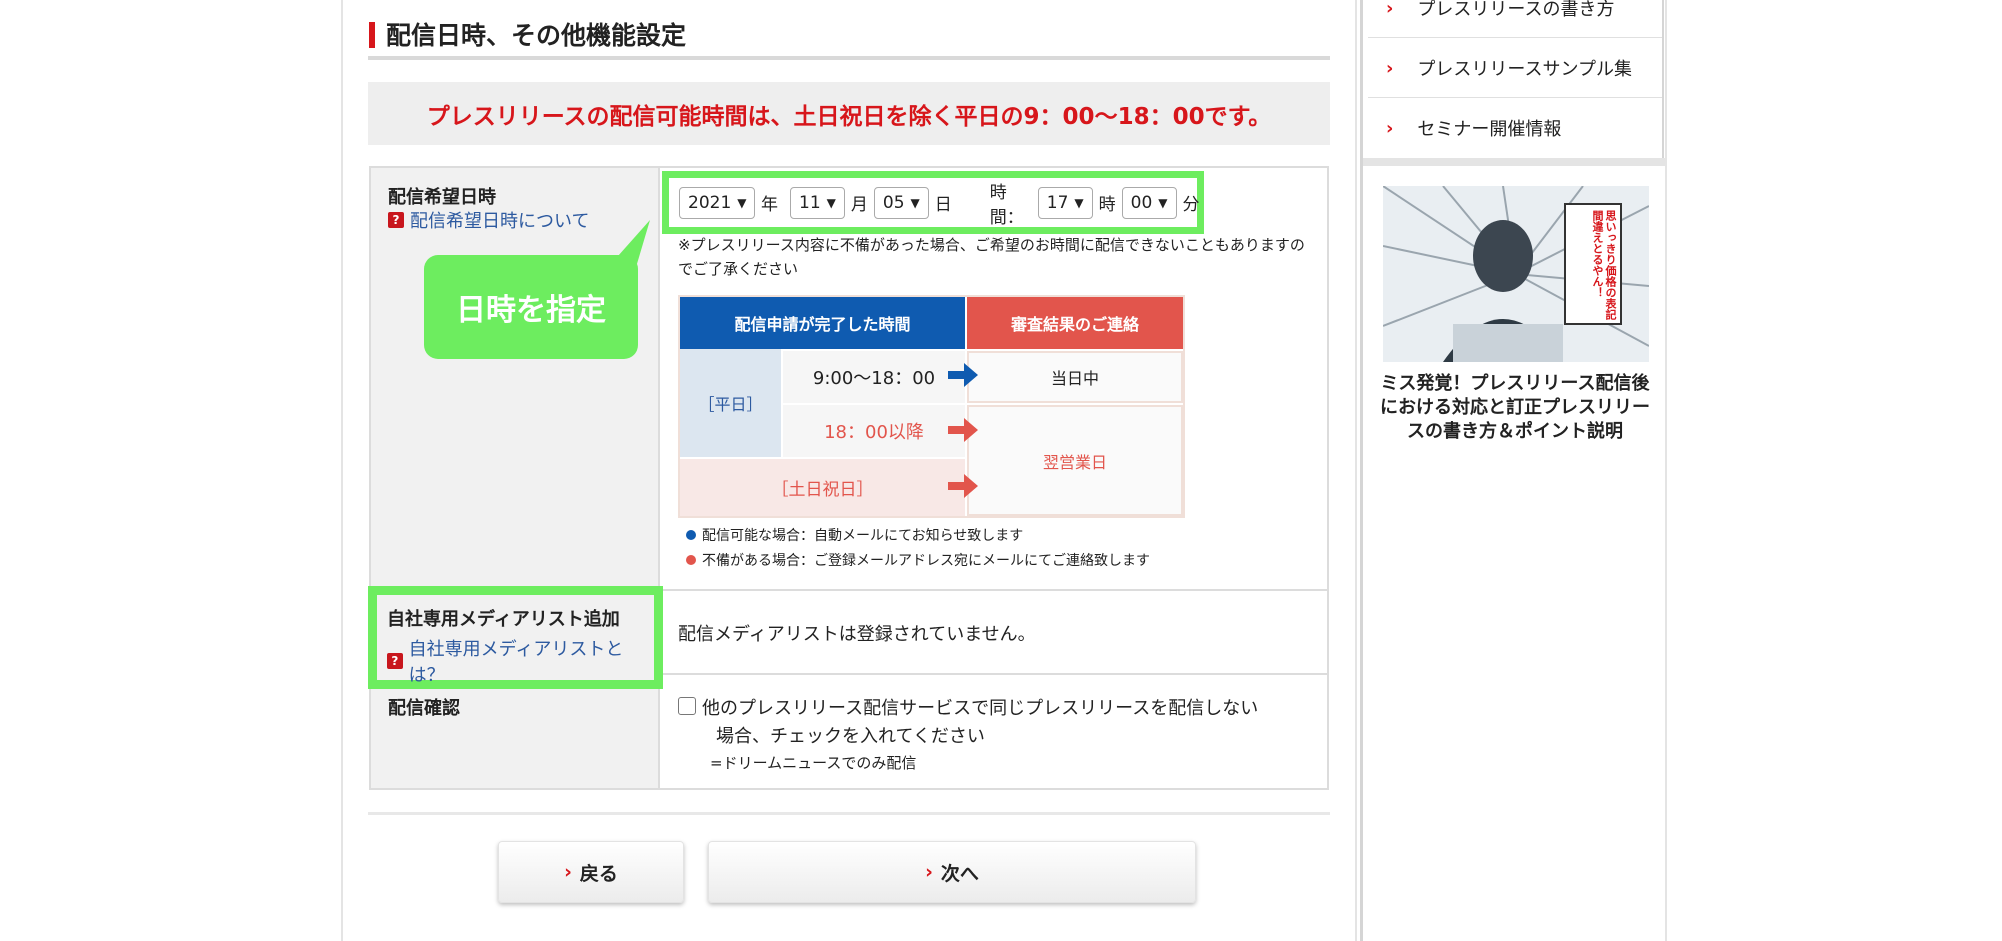 The width and height of the screenshot is (2002, 941). I want to click on weekday-cell: ［平日］, so click(730, 403).